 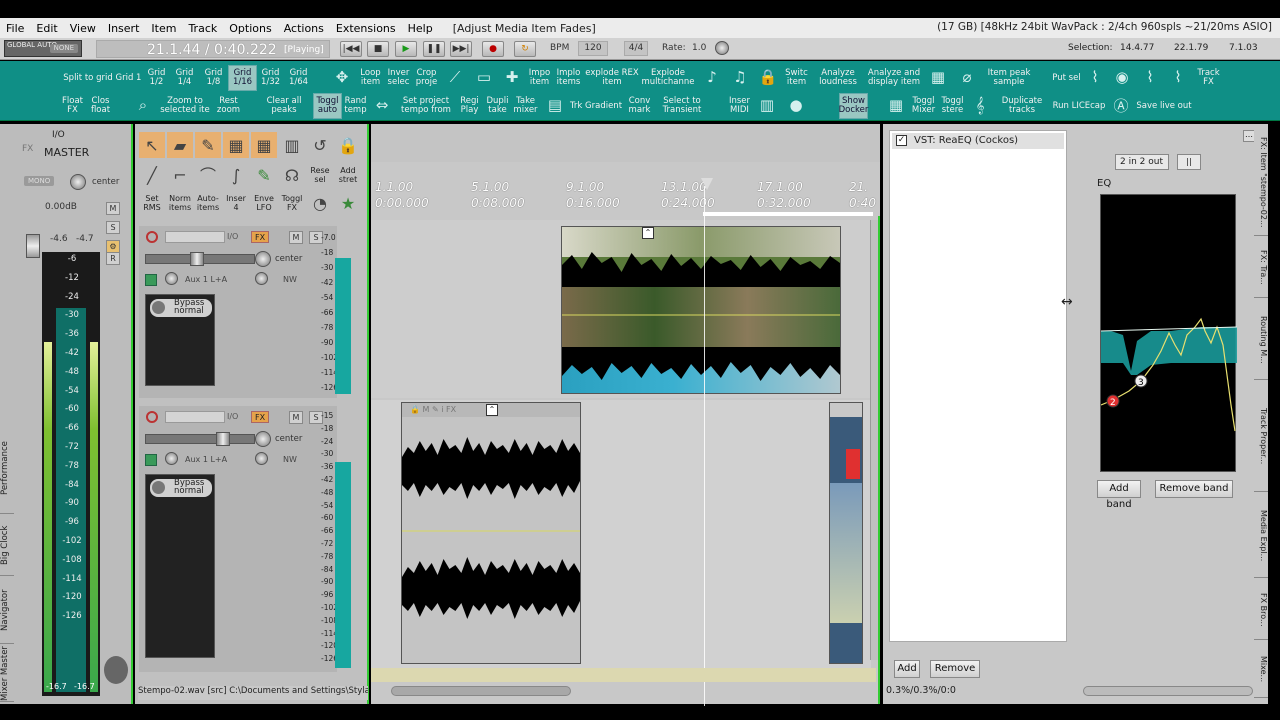 I want to click on toolbar-button-r2-2: Zoom to selected ite, so click(x=185, y=106).